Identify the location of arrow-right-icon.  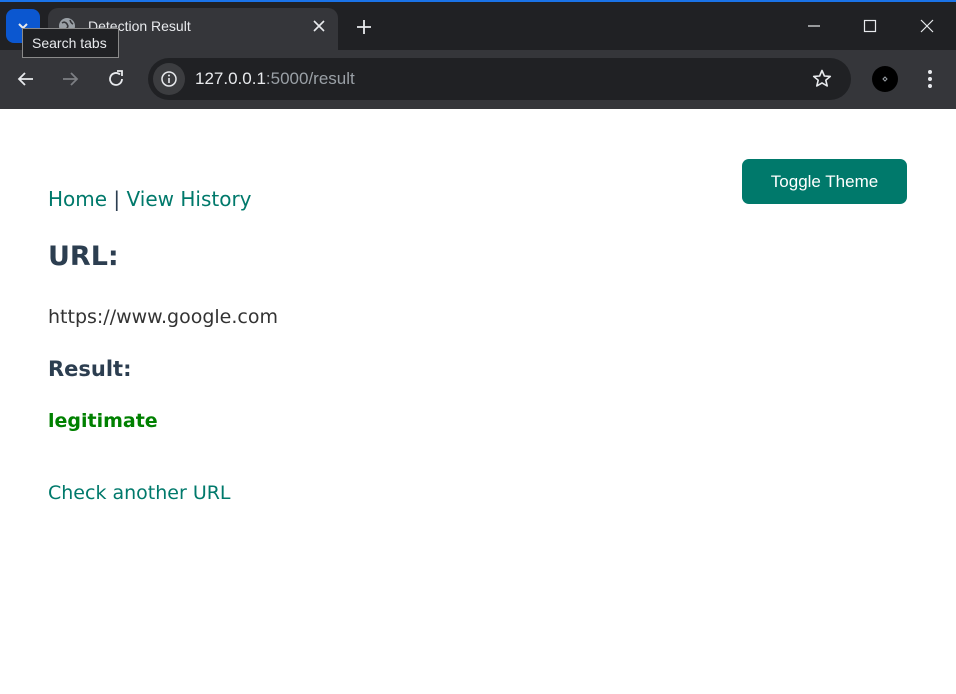
(70, 79).